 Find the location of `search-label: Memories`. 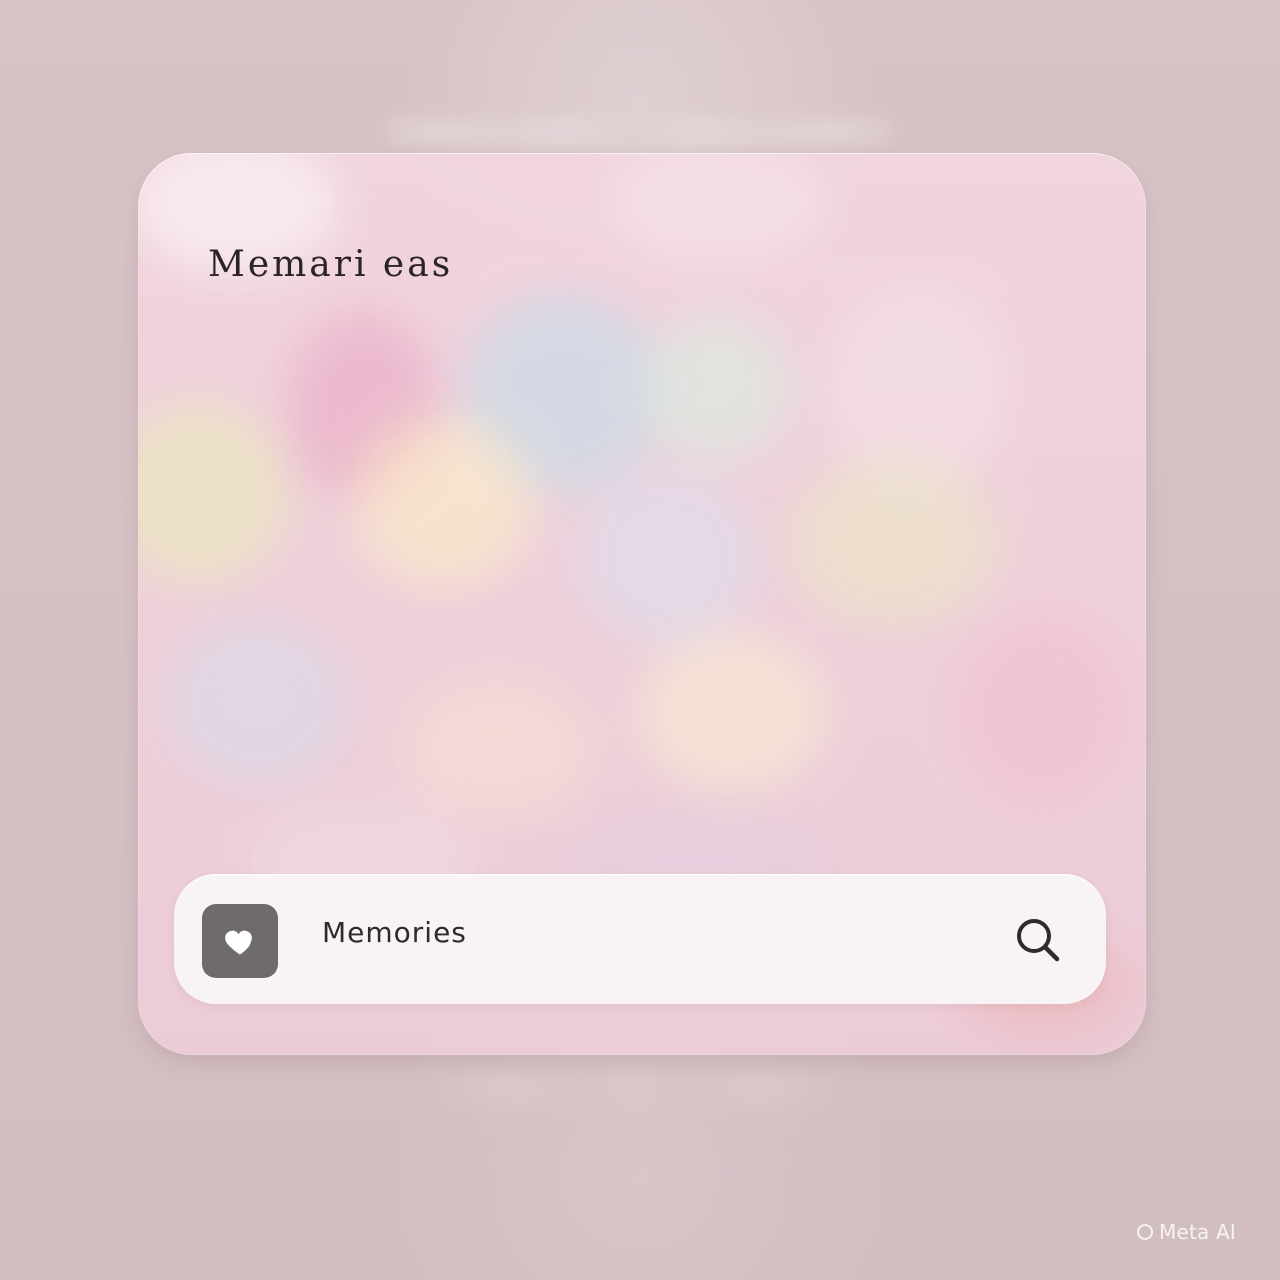

search-label: Memories is located at coordinates (394, 932).